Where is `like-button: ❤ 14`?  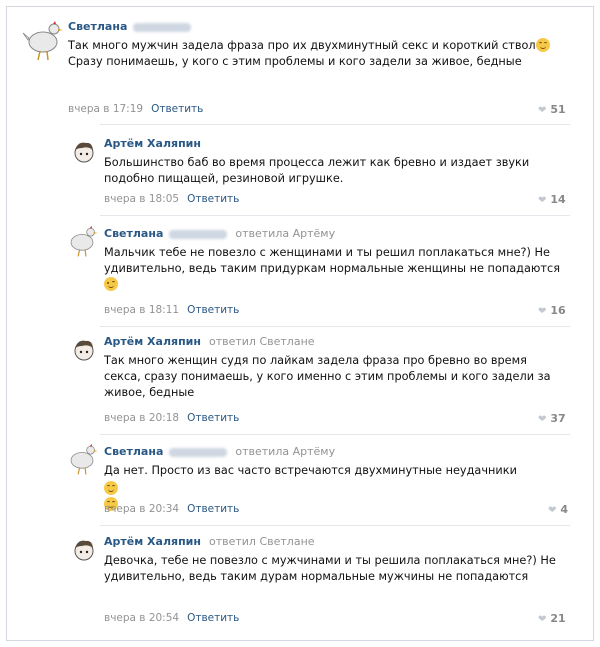
like-button: ❤ 14 is located at coordinates (552, 199).